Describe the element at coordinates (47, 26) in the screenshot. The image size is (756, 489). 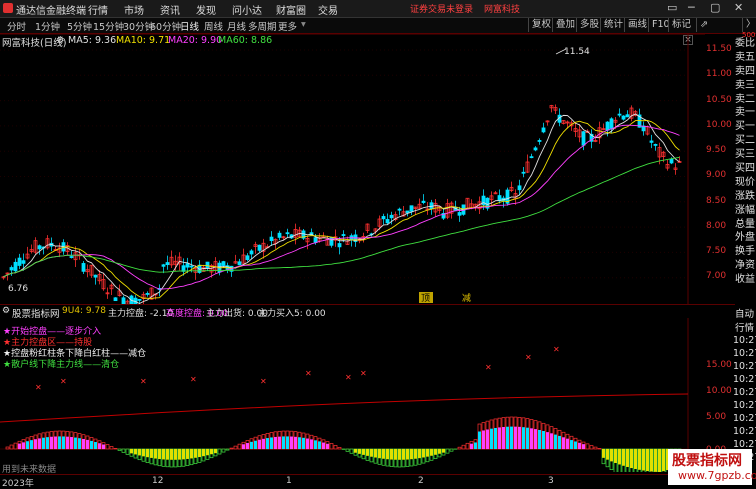
I see `period-1min: 1分钟` at that location.